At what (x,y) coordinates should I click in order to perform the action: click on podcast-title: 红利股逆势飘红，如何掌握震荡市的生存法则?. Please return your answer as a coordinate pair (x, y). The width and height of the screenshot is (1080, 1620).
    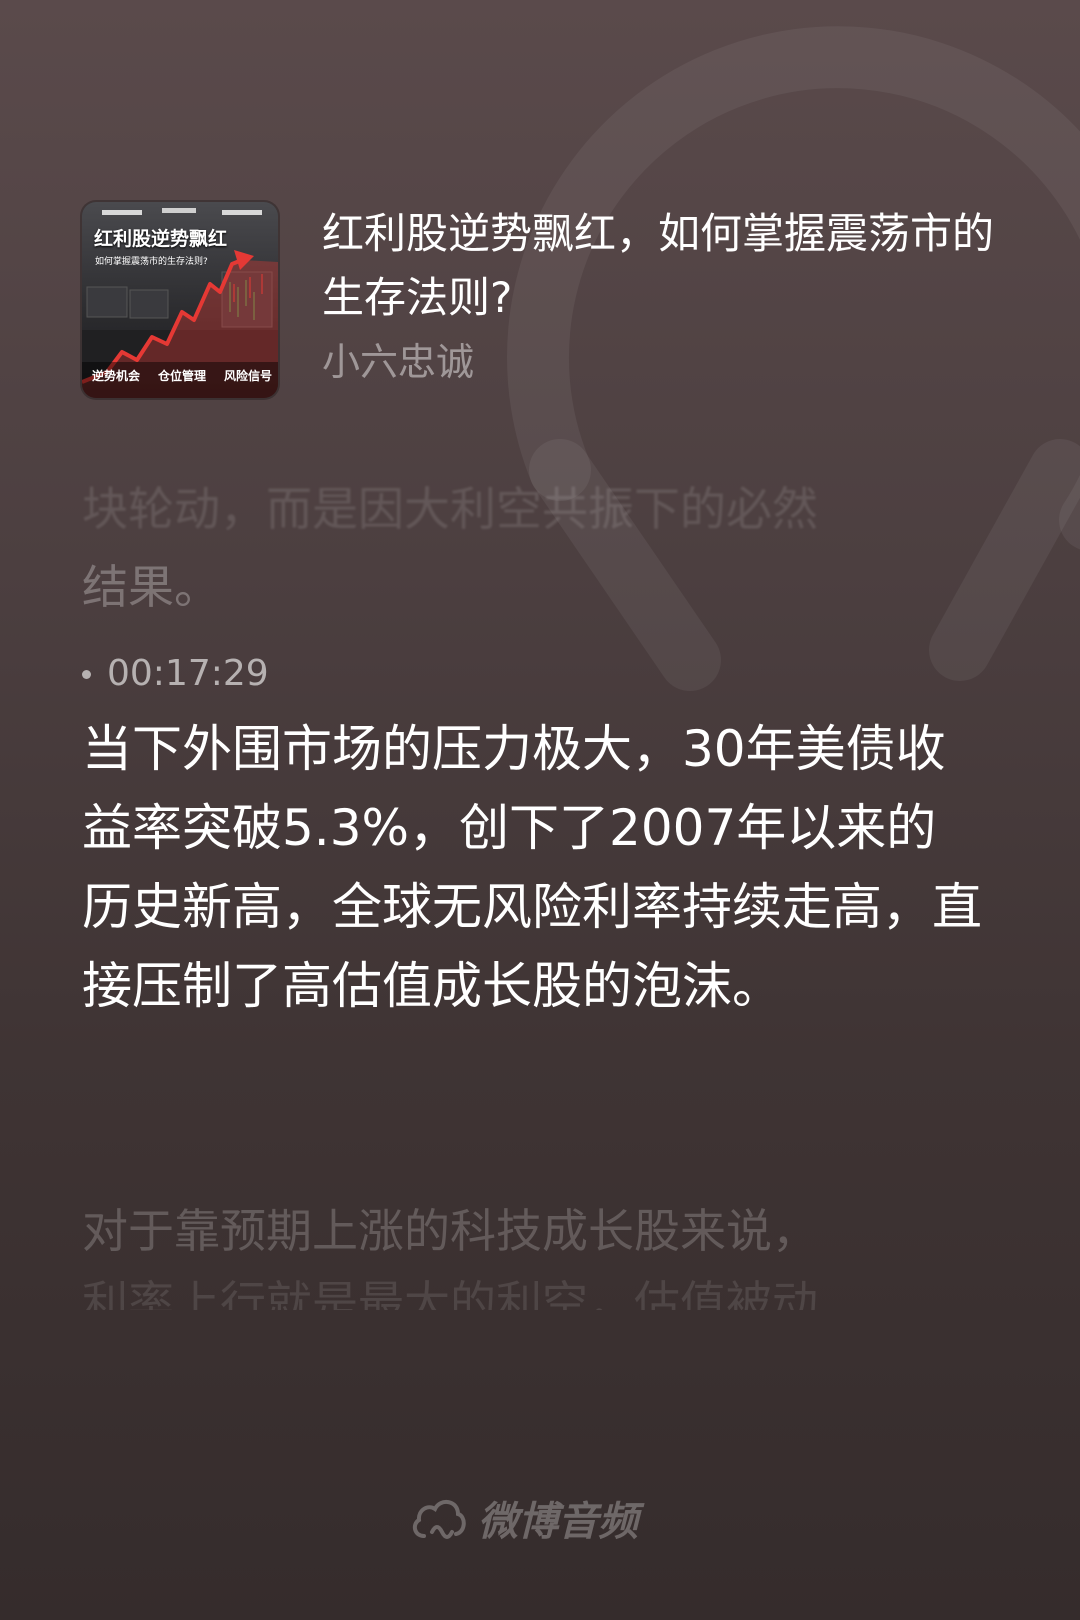
    Looking at the image, I should click on (658, 265).